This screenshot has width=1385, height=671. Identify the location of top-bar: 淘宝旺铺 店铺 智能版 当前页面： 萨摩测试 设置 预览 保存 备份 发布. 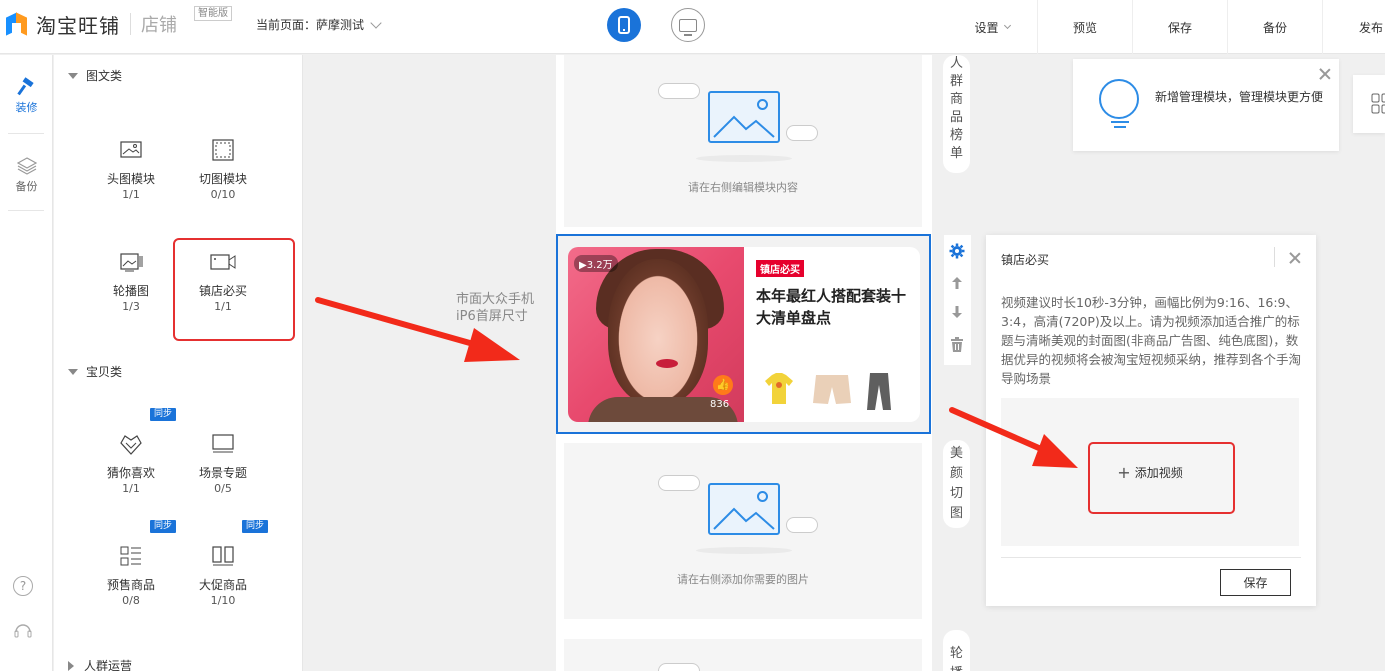
(692, 27).